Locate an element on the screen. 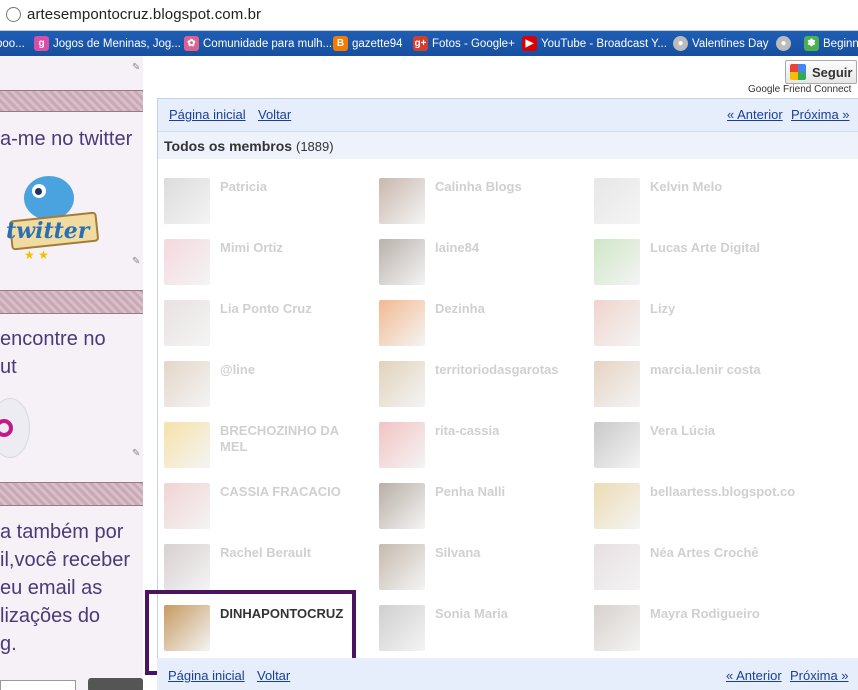  member-name: Mayra Rodigueiro is located at coordinates (720, 614).